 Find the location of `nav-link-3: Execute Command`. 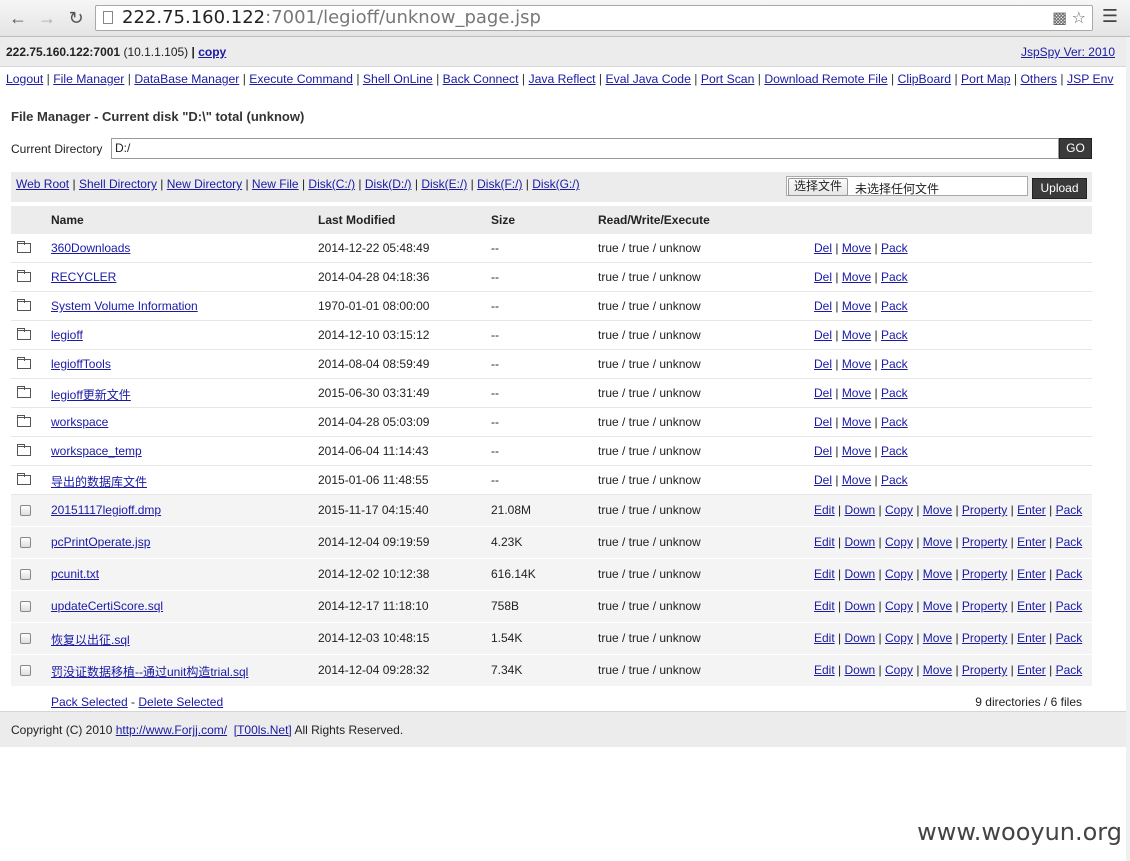

nav-link-3: Execute Command is located at coordinates (301, 79).